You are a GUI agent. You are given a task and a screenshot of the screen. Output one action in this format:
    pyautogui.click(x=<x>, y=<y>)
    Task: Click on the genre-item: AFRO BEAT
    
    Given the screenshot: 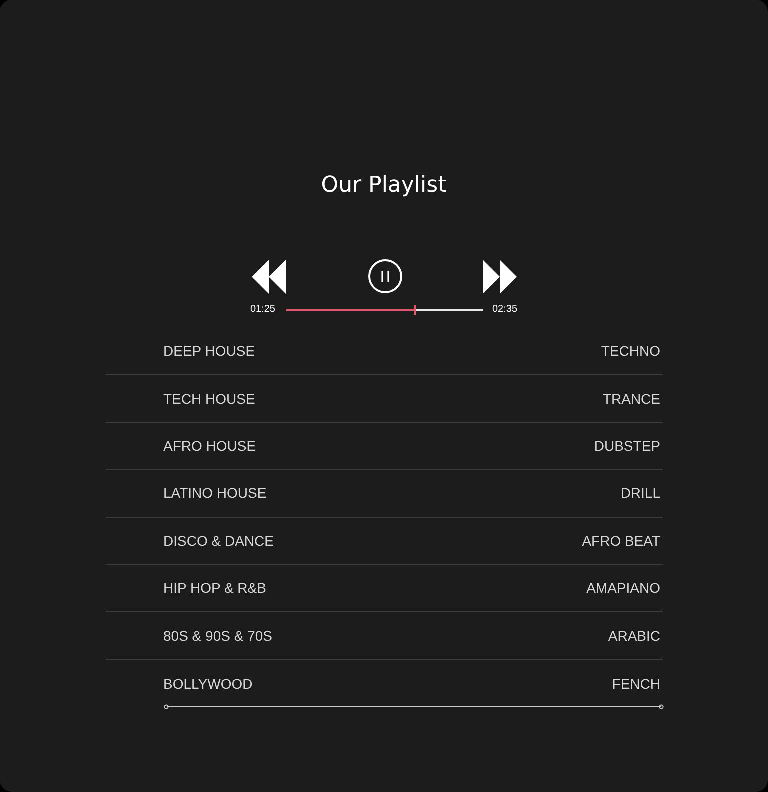 What is the action you would take?
    pyautogui.click(x=621, y=540)
    